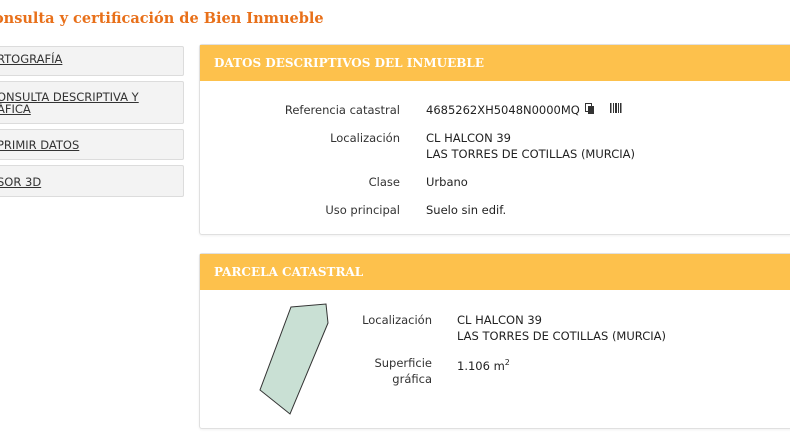 The height and width of the screenshot is (440, 790). I want to click on superficie-unit-exponent: 2, so click(507, 362).